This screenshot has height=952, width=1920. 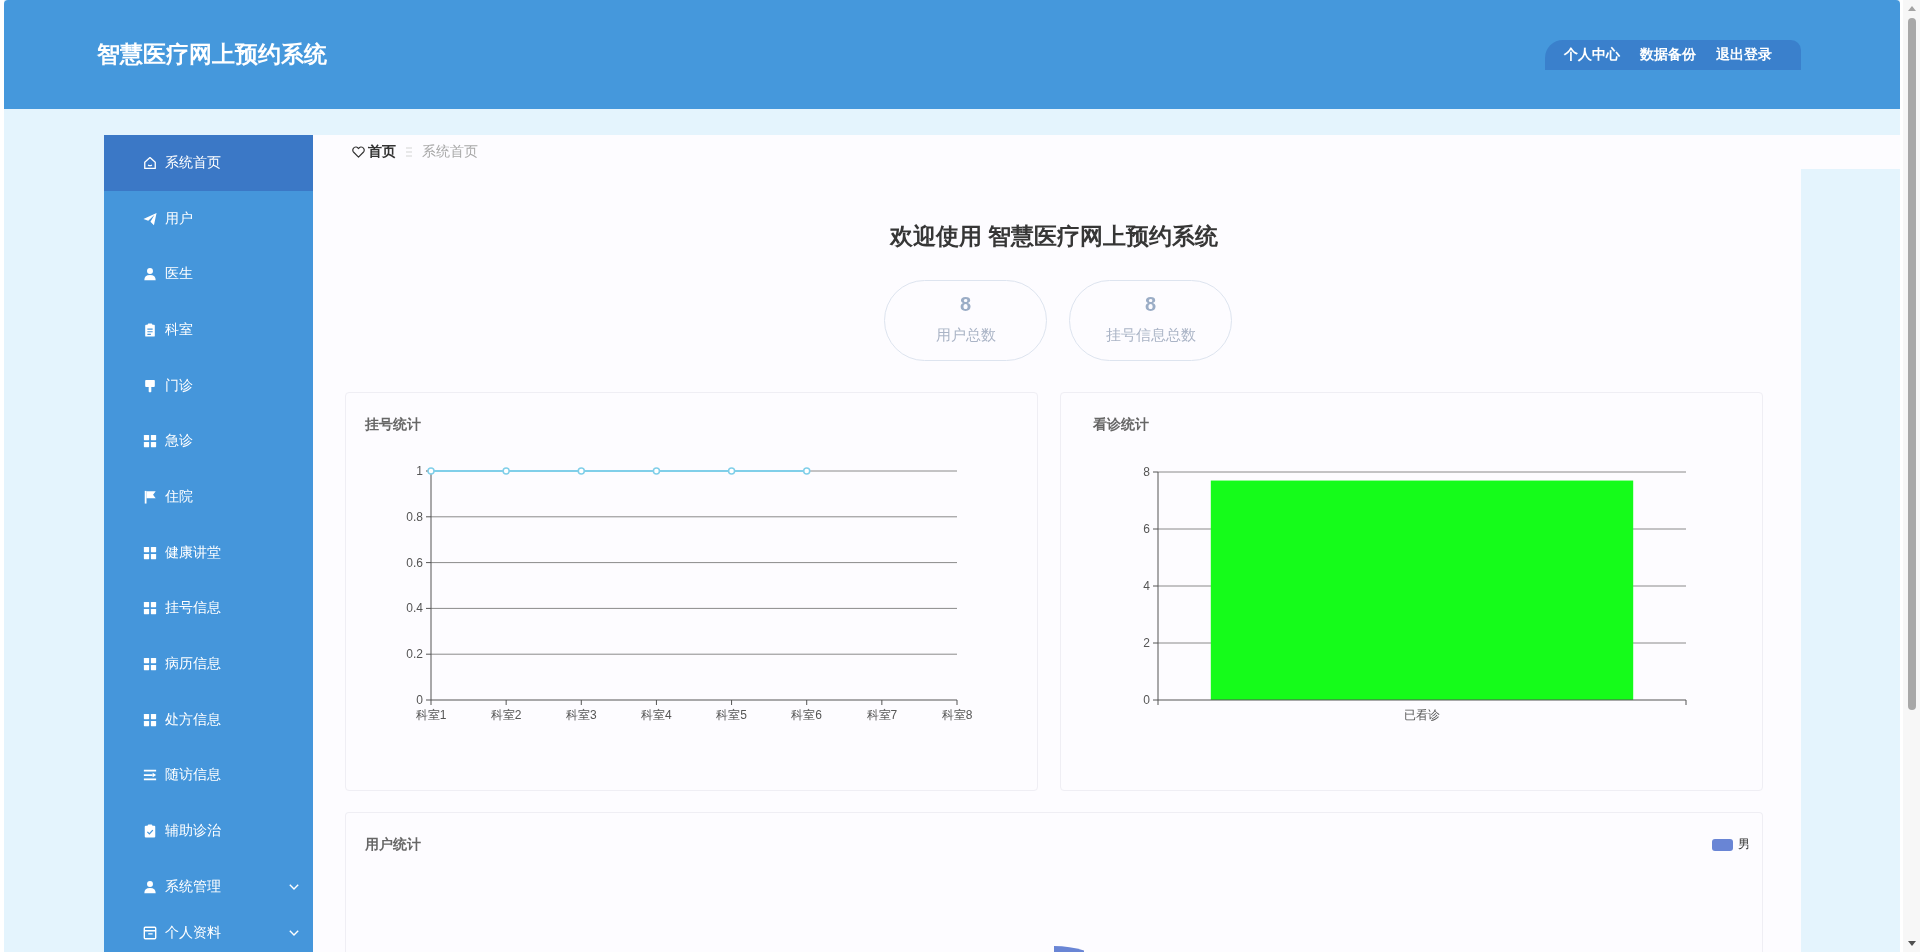 I want to click on axis-label: 2, so click(x=1146, y=643).